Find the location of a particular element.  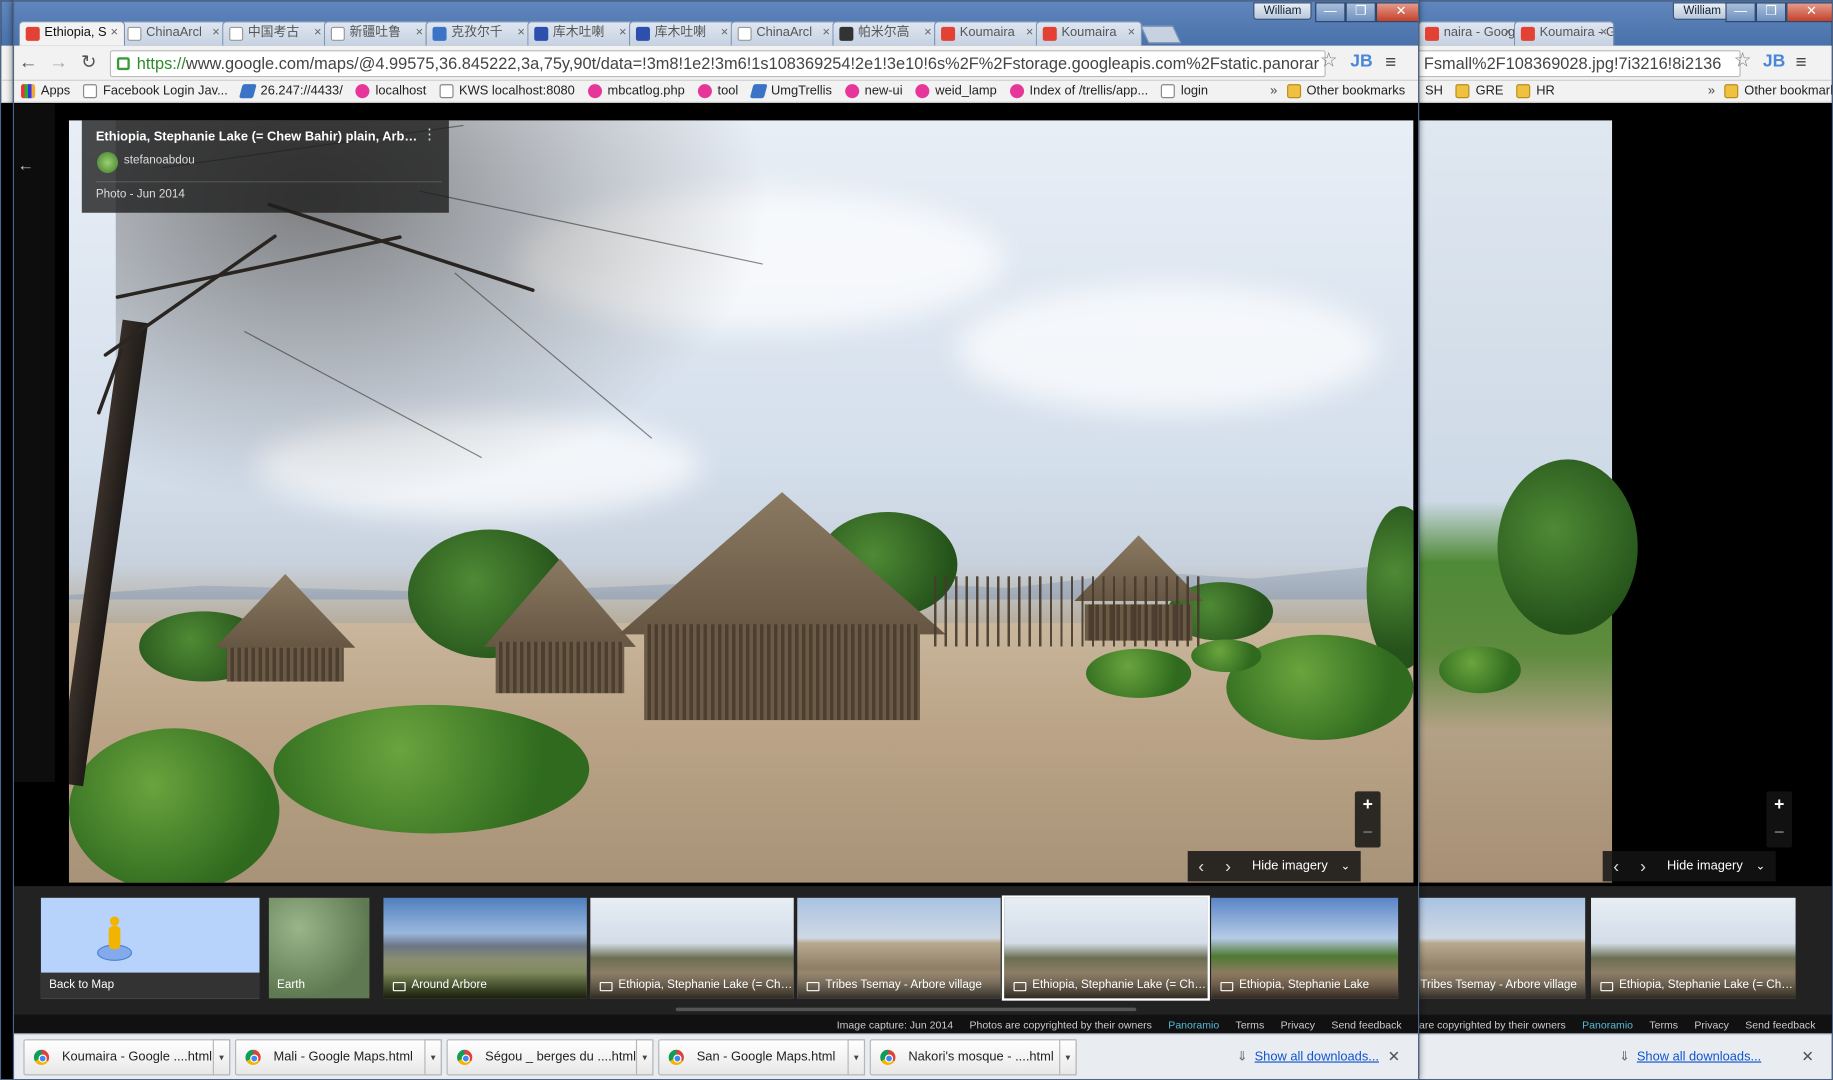

tab: Koumaira × is located at coordinates (987, 33).